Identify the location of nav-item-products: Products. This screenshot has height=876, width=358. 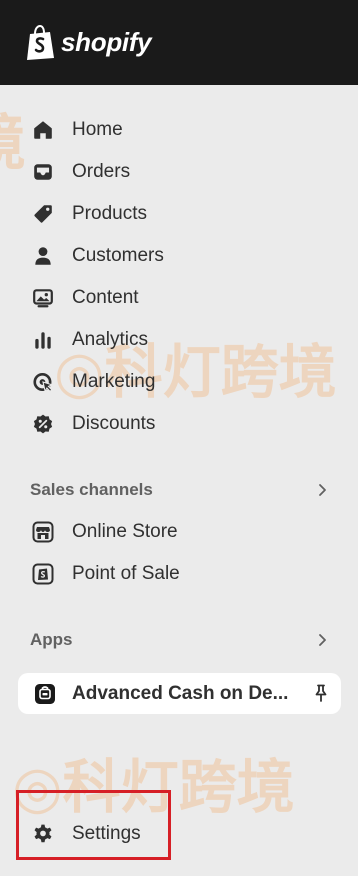
(88, 214).